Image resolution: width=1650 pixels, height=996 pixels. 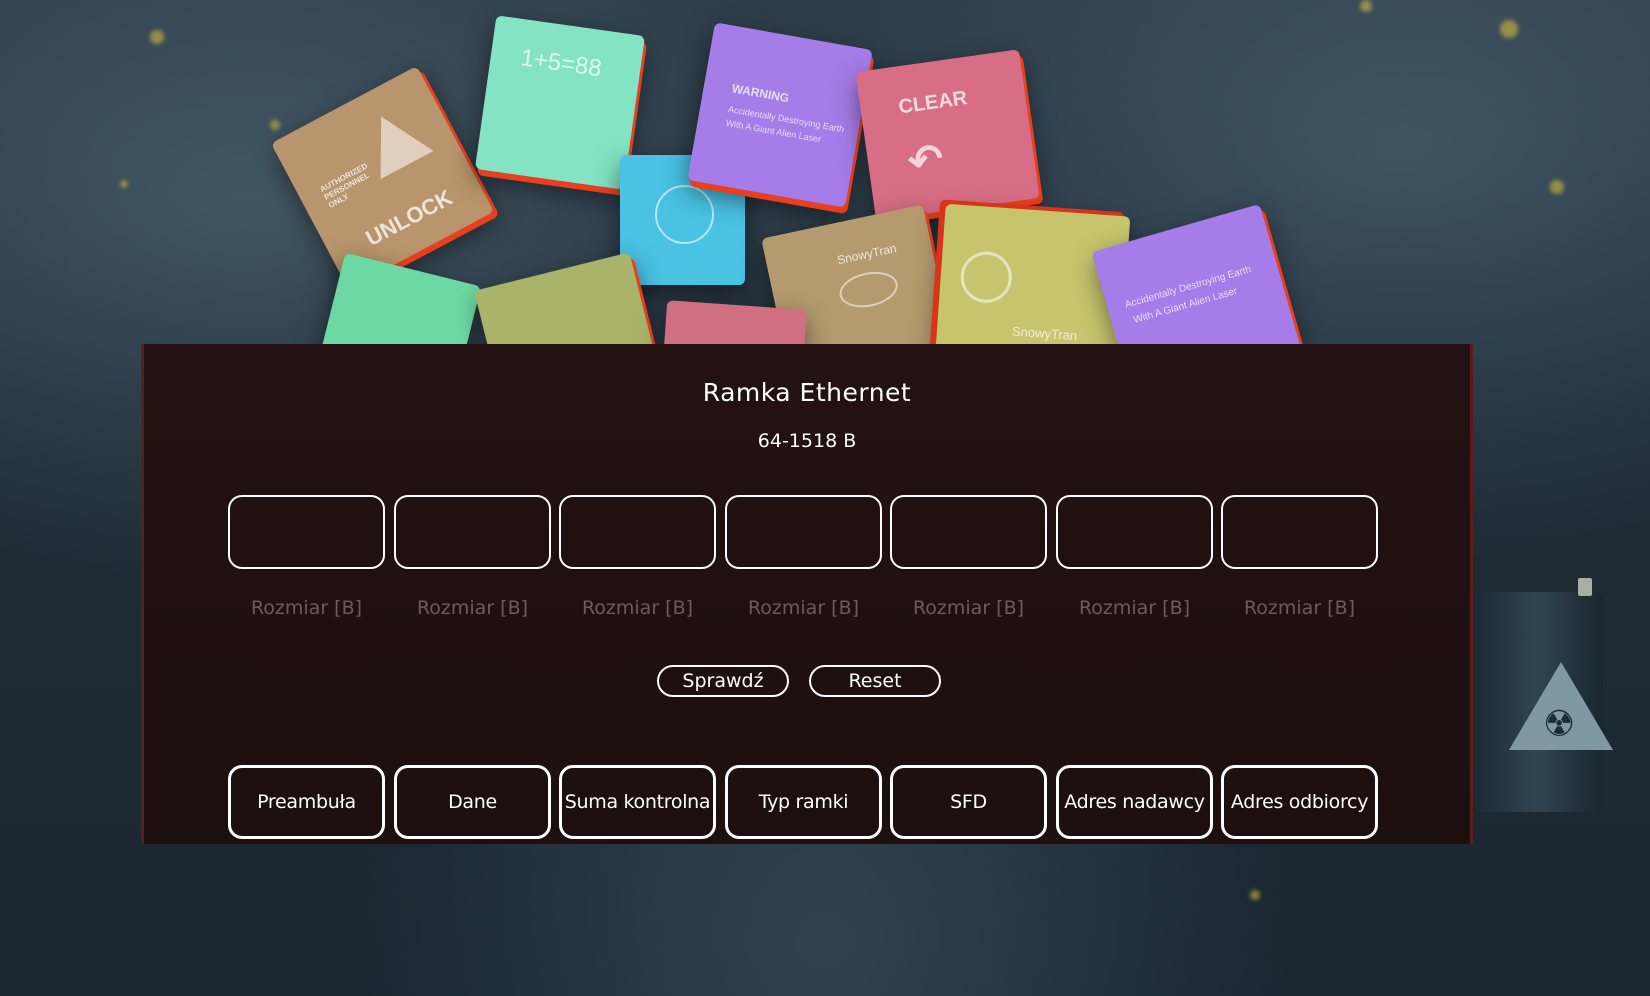 What do you see at coordinates (947, 135) in the screenshot?
I see `sticky-note-clear: CLEAR ↶` at bounding box center [947, 135].